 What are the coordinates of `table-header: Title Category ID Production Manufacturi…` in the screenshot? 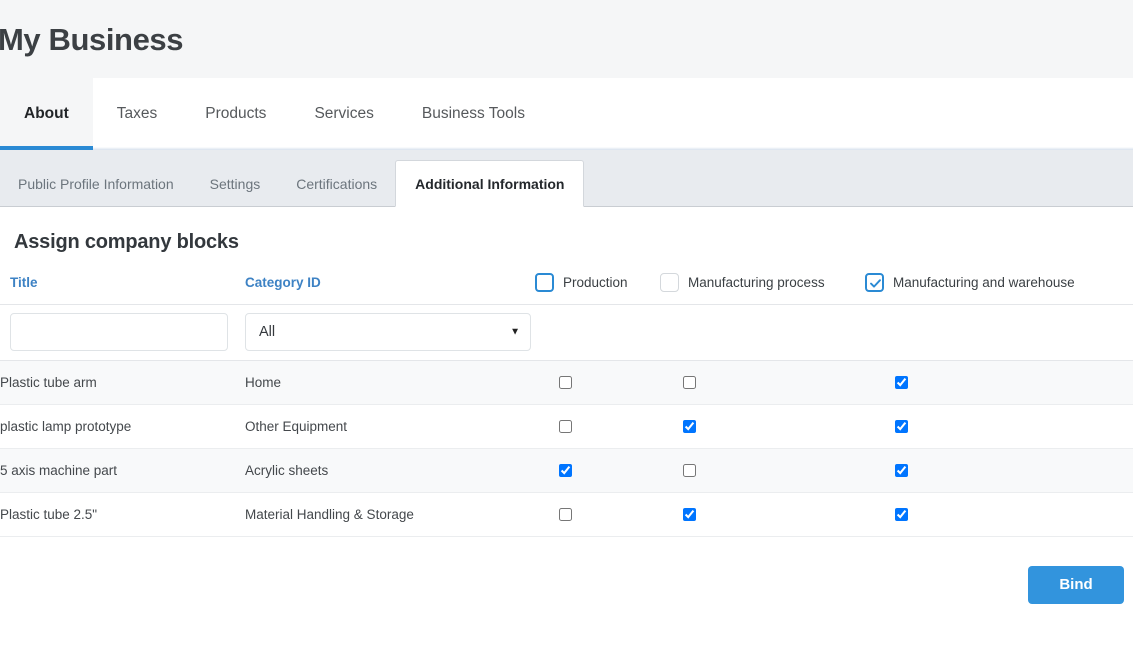 It's located at (566, 287).